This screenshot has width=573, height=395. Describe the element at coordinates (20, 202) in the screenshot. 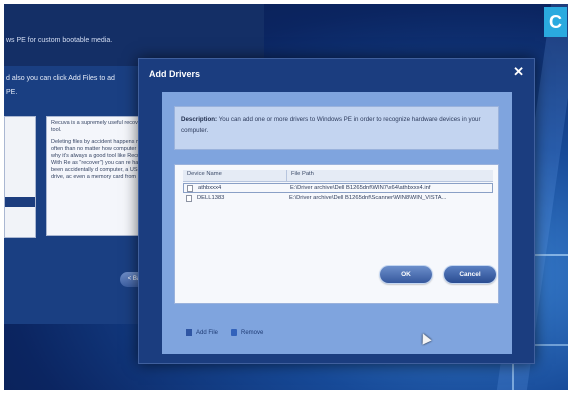

I see `wizard-list-selected-item` at that location.